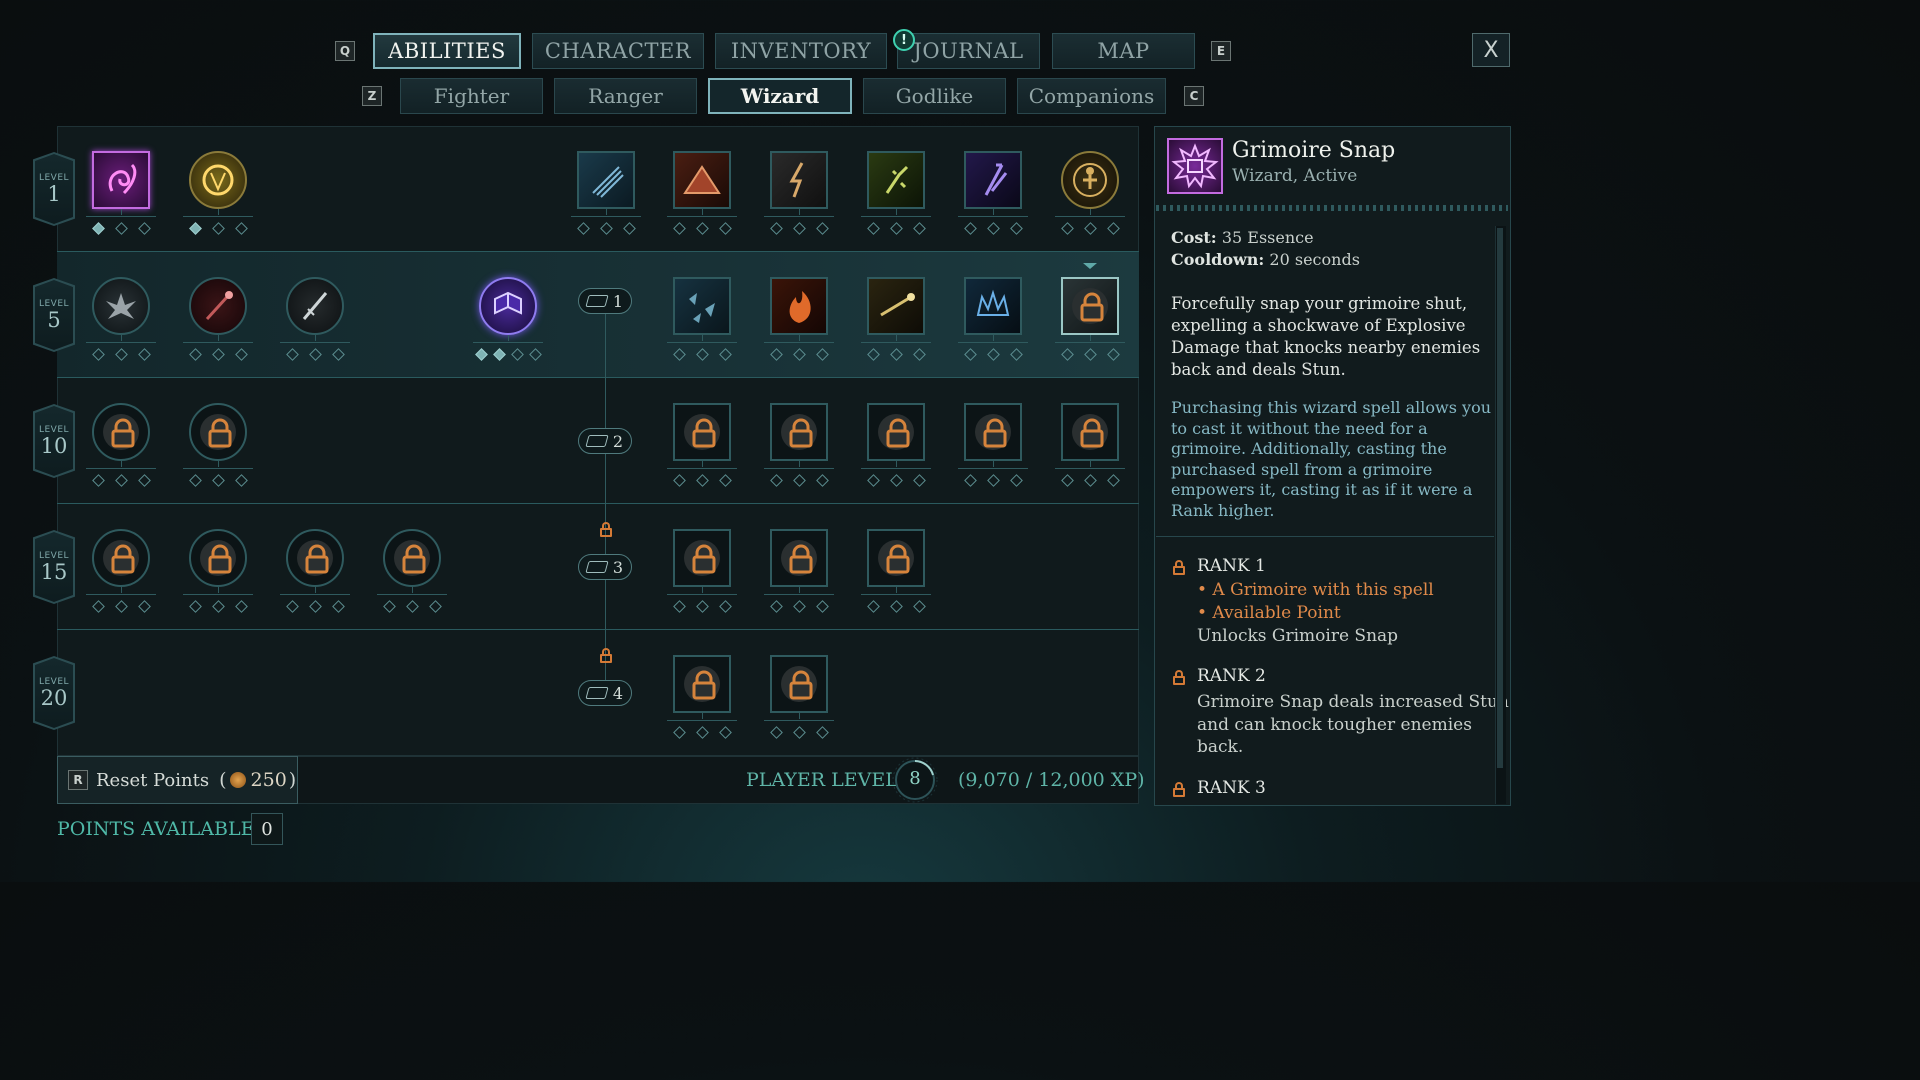  What do you see at coordinates (618, 51) in the screenshot?
I see `tab-character: CHARACTER` at bounding box center [618, 51].